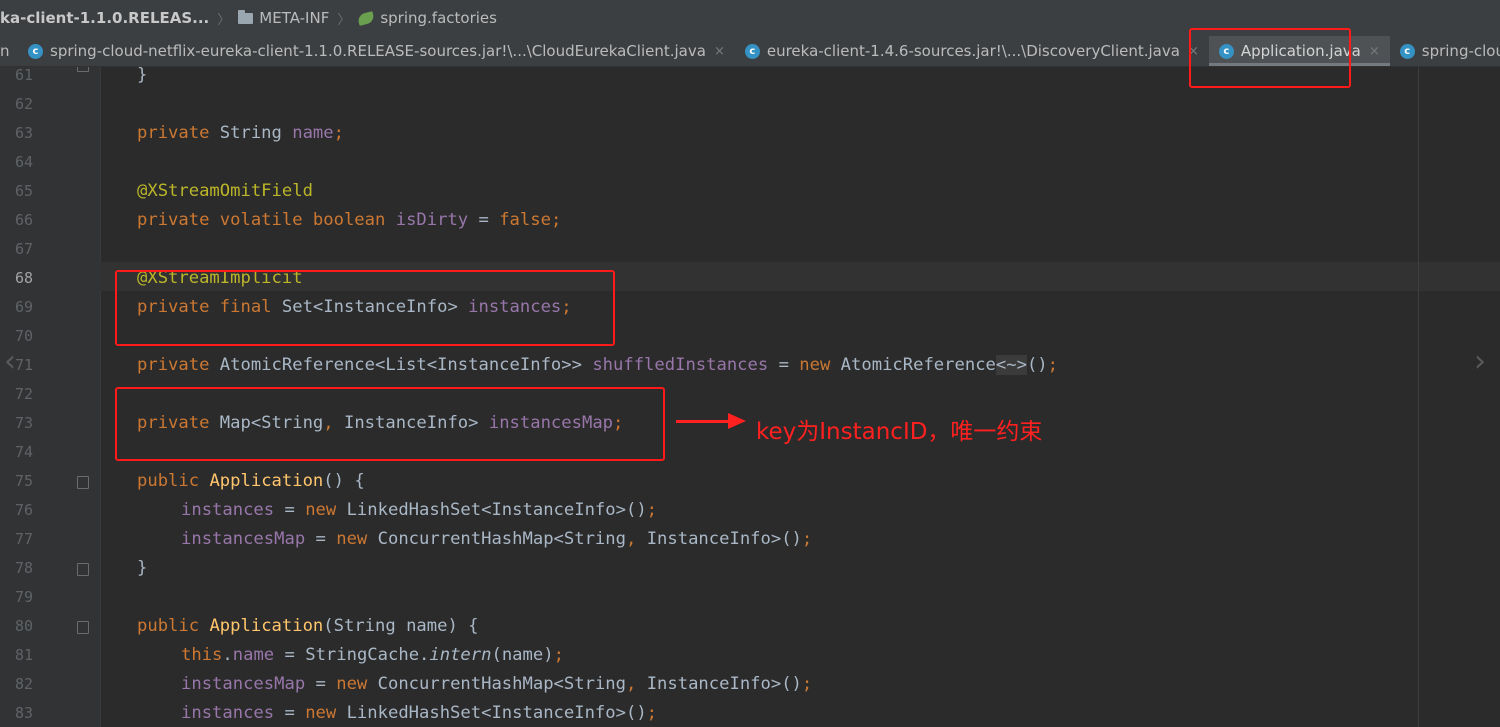 Image resolution: width=1500 pixels, height=727 pixels. Describe the element at coordinates (438, 18) in the screenshot. I see `breadcrumb-file-label: spring.factories` at that location.